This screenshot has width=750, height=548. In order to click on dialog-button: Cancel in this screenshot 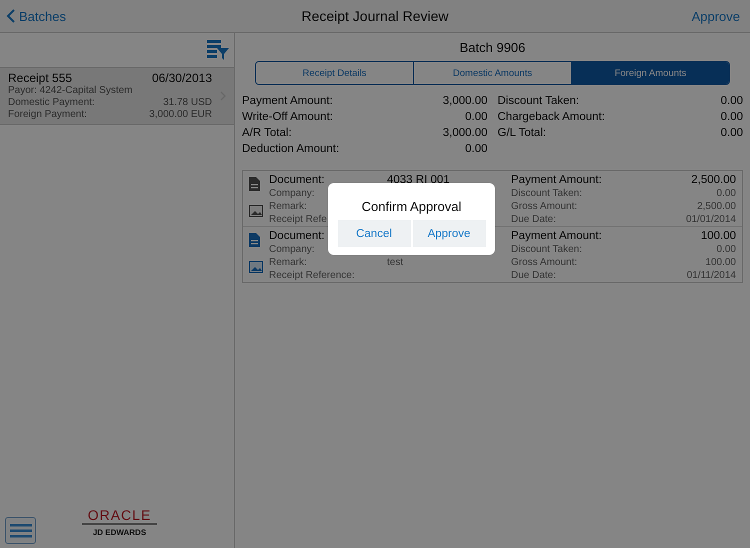, I will do `click(374, 233)`.